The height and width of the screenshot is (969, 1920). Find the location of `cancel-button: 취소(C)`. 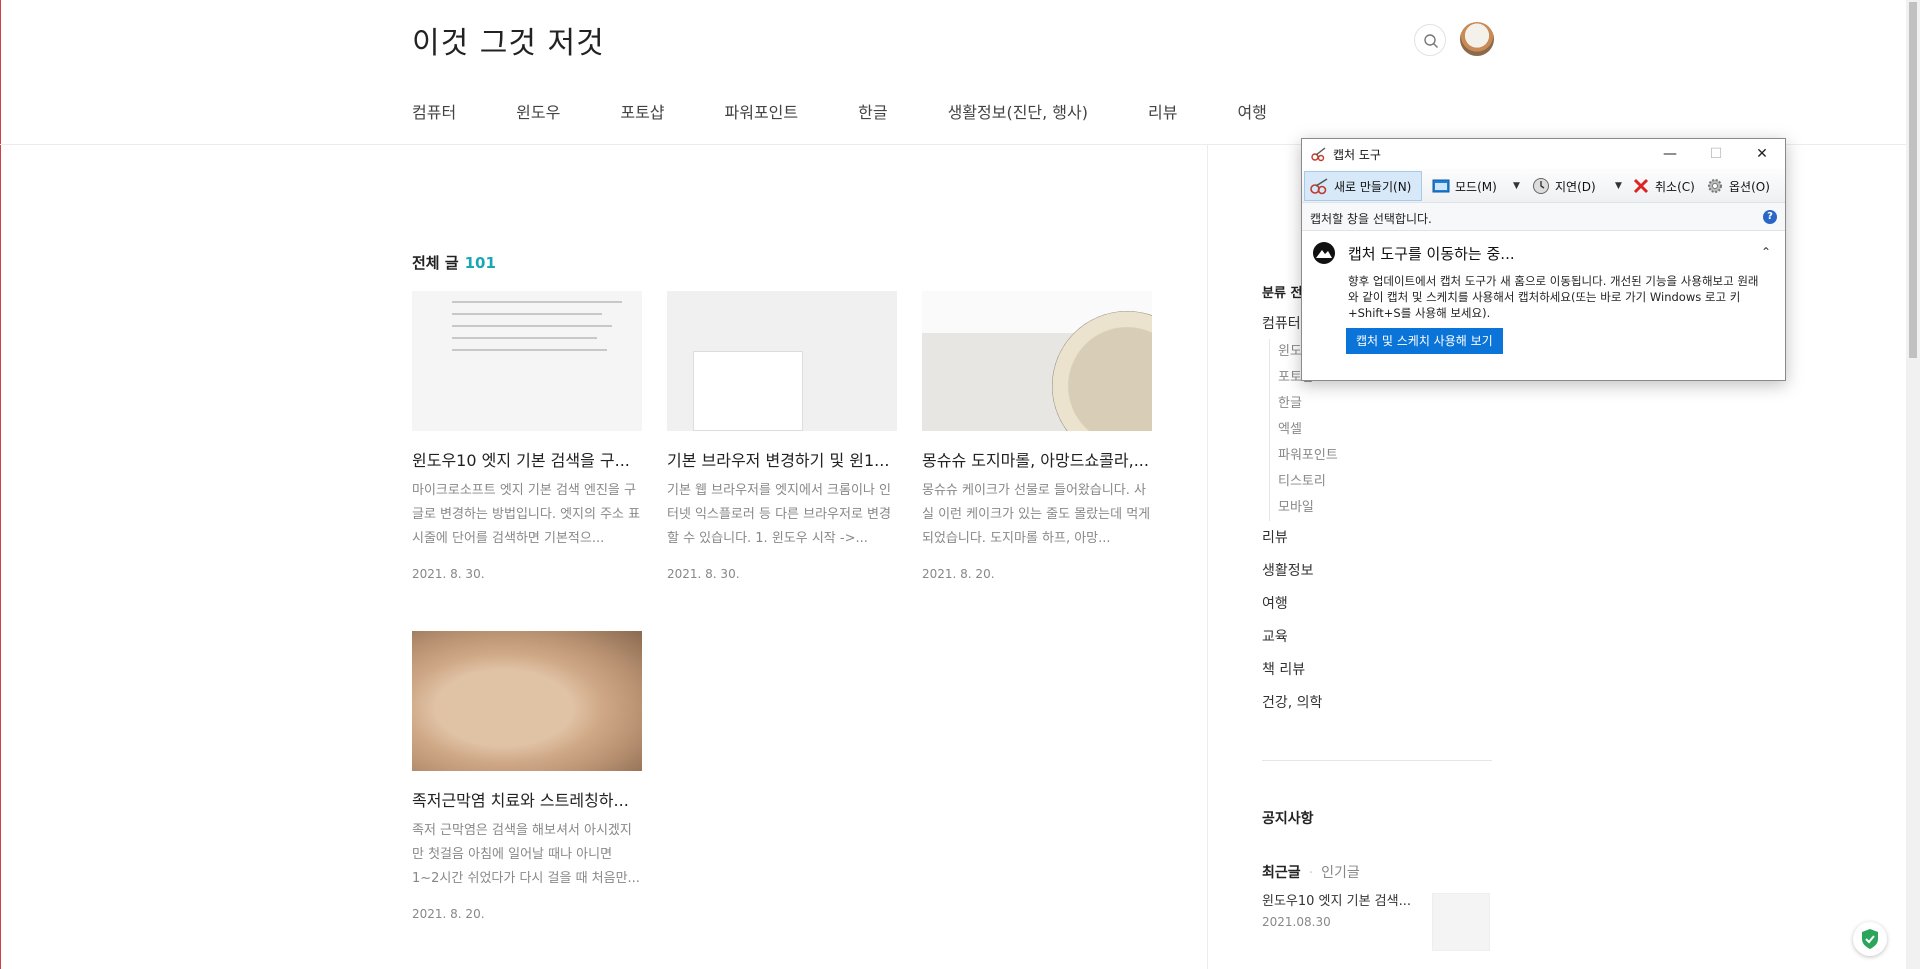

cancel-button: 취소(C) is located at coordinates (1661, 186).